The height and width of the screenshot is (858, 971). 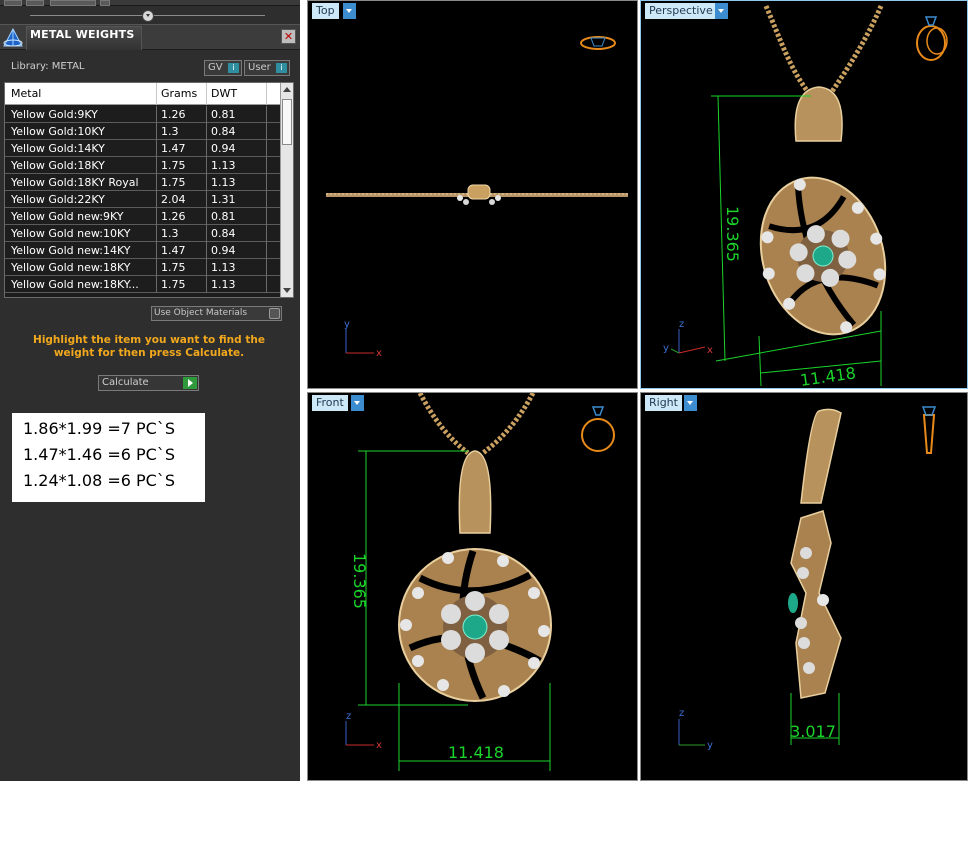 What do you see at coordinates (223, 114) in the screenshot?
I see `cell-dwt: 0.81` at bounding box center [223, 114].